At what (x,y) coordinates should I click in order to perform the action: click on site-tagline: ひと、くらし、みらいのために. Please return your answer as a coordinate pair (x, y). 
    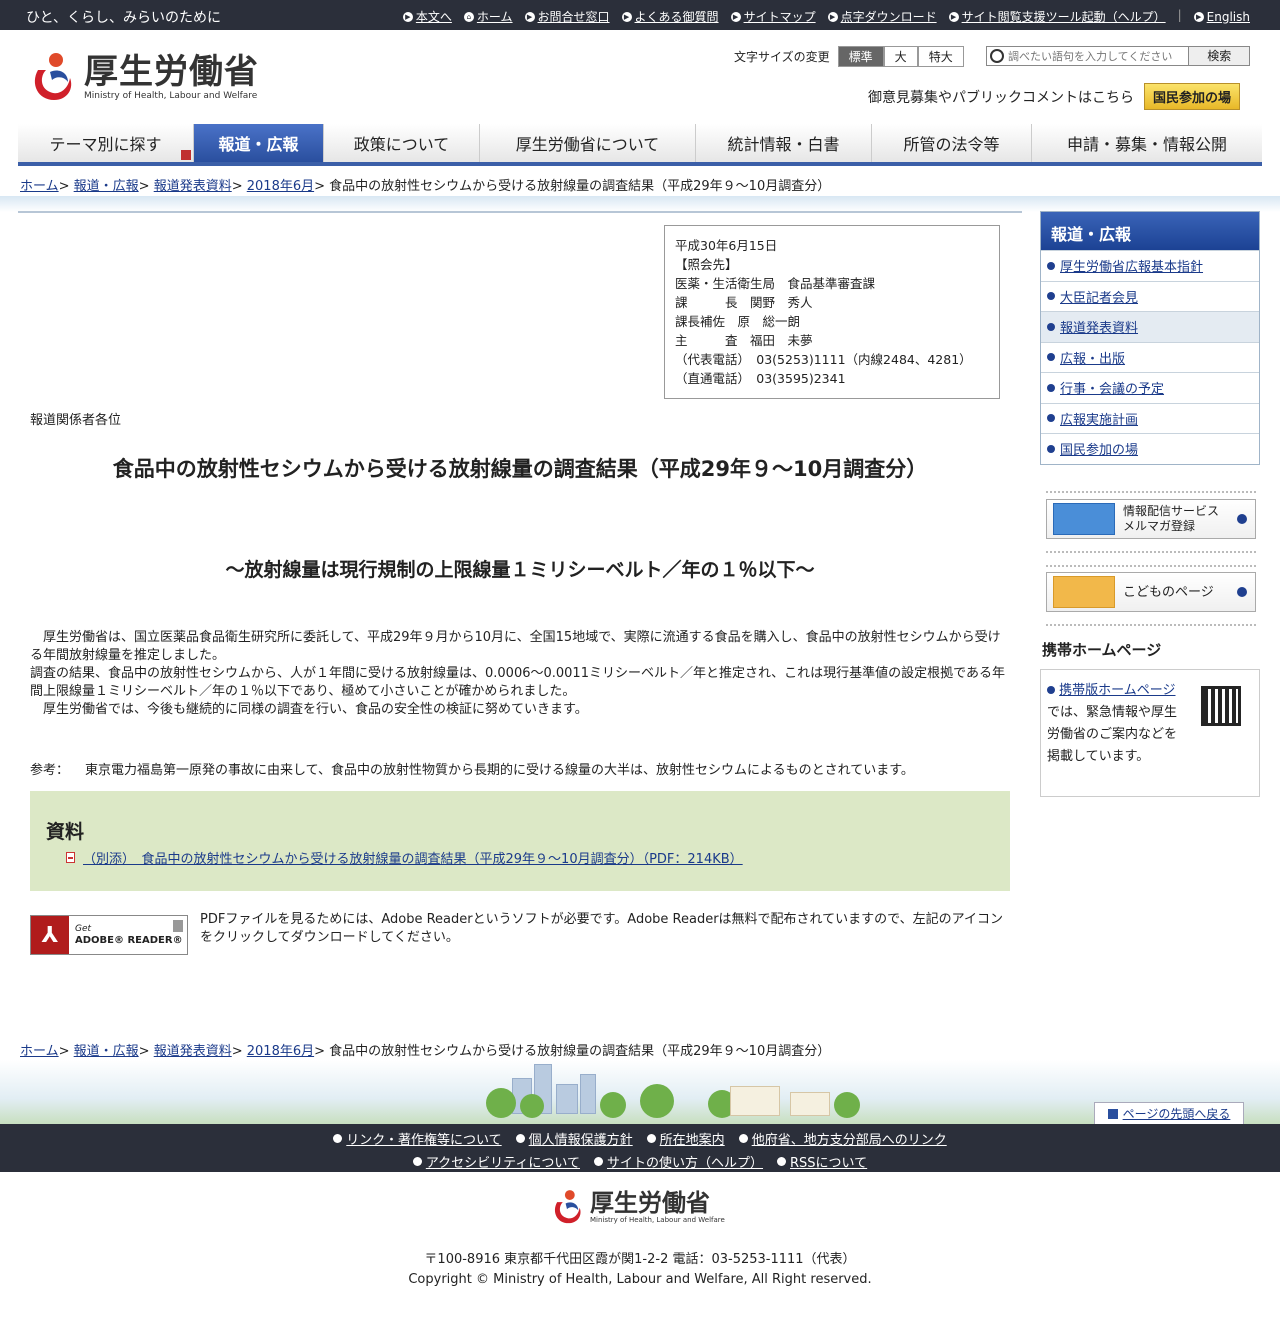
    Looking at the image, I should click on (124, 18).